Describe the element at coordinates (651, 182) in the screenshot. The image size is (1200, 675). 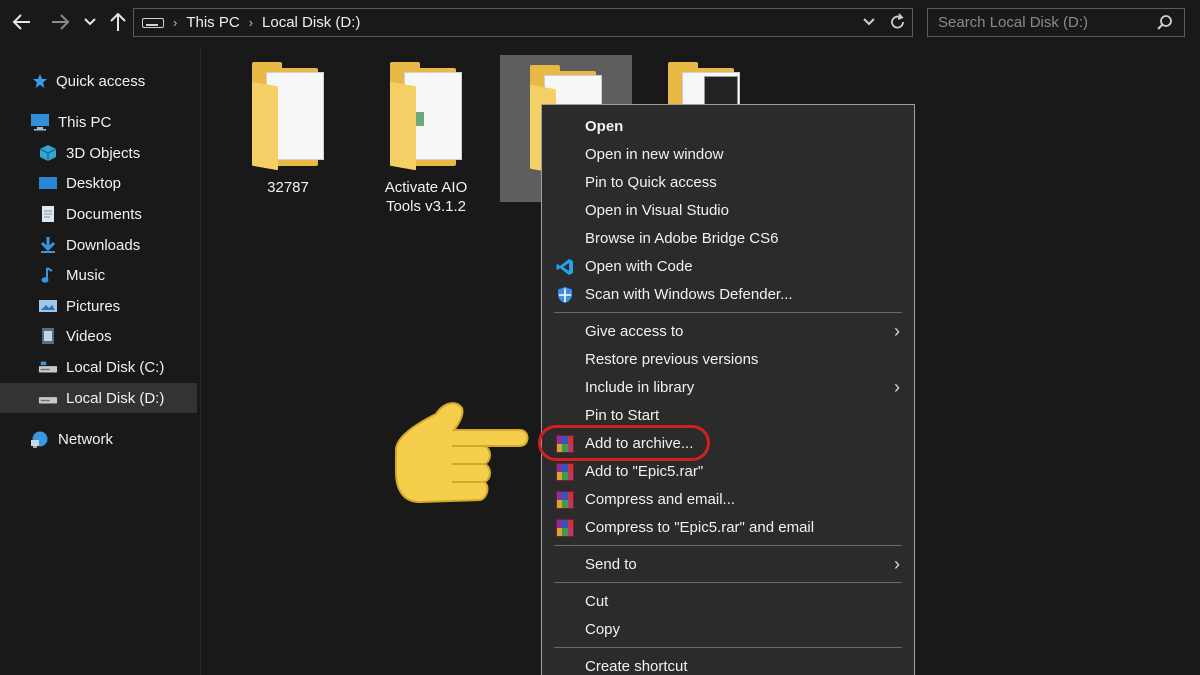
I see `menu-item-label: Pin to Quick access` at that location.